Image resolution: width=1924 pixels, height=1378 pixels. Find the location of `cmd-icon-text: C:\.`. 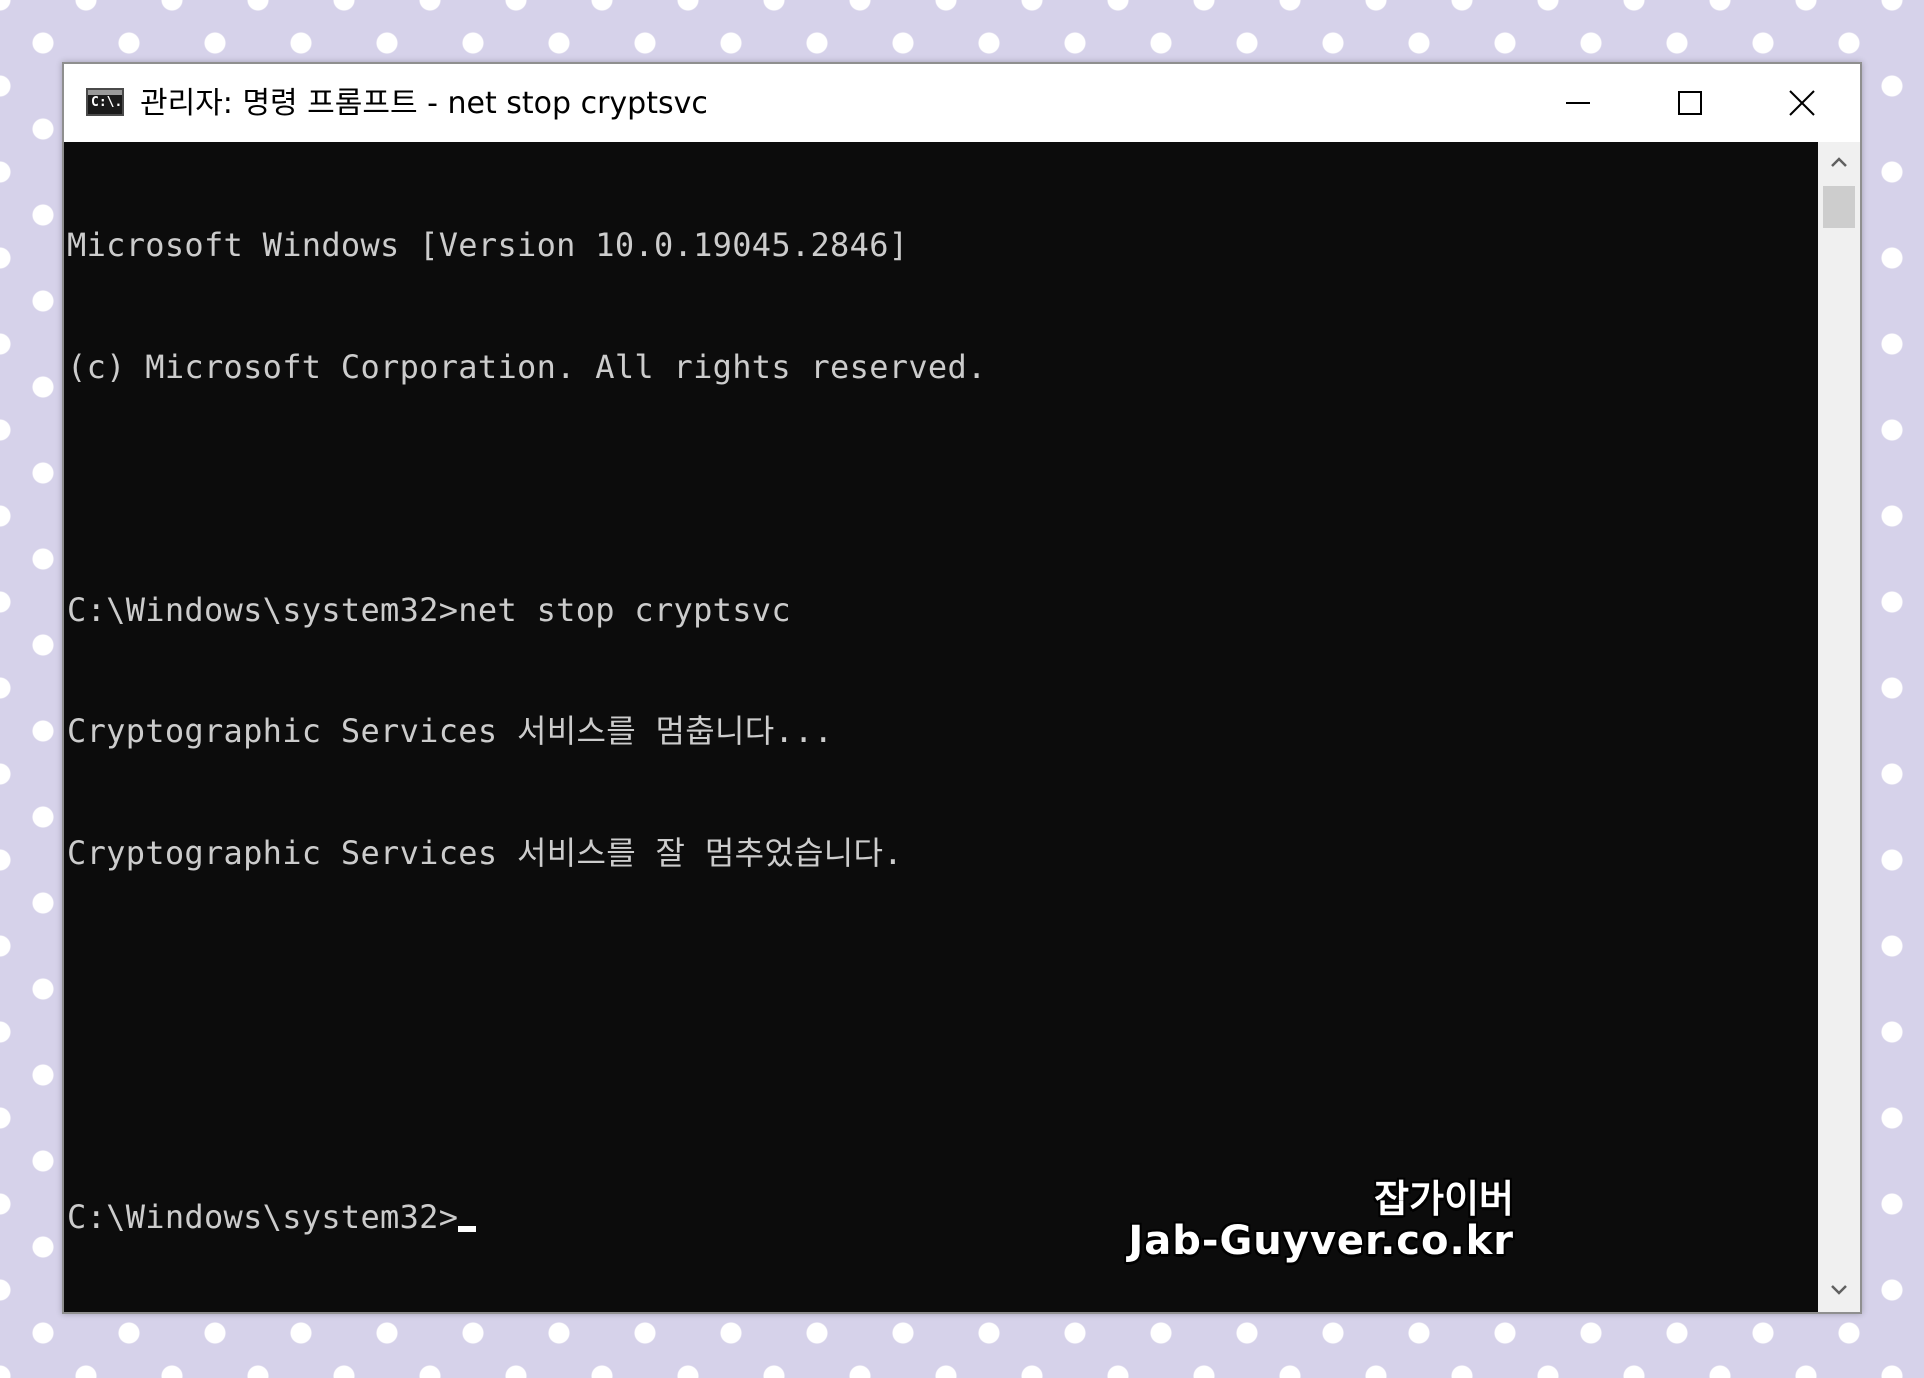

cmd-icon-text: C:\. is located at coordinates (107, 102).